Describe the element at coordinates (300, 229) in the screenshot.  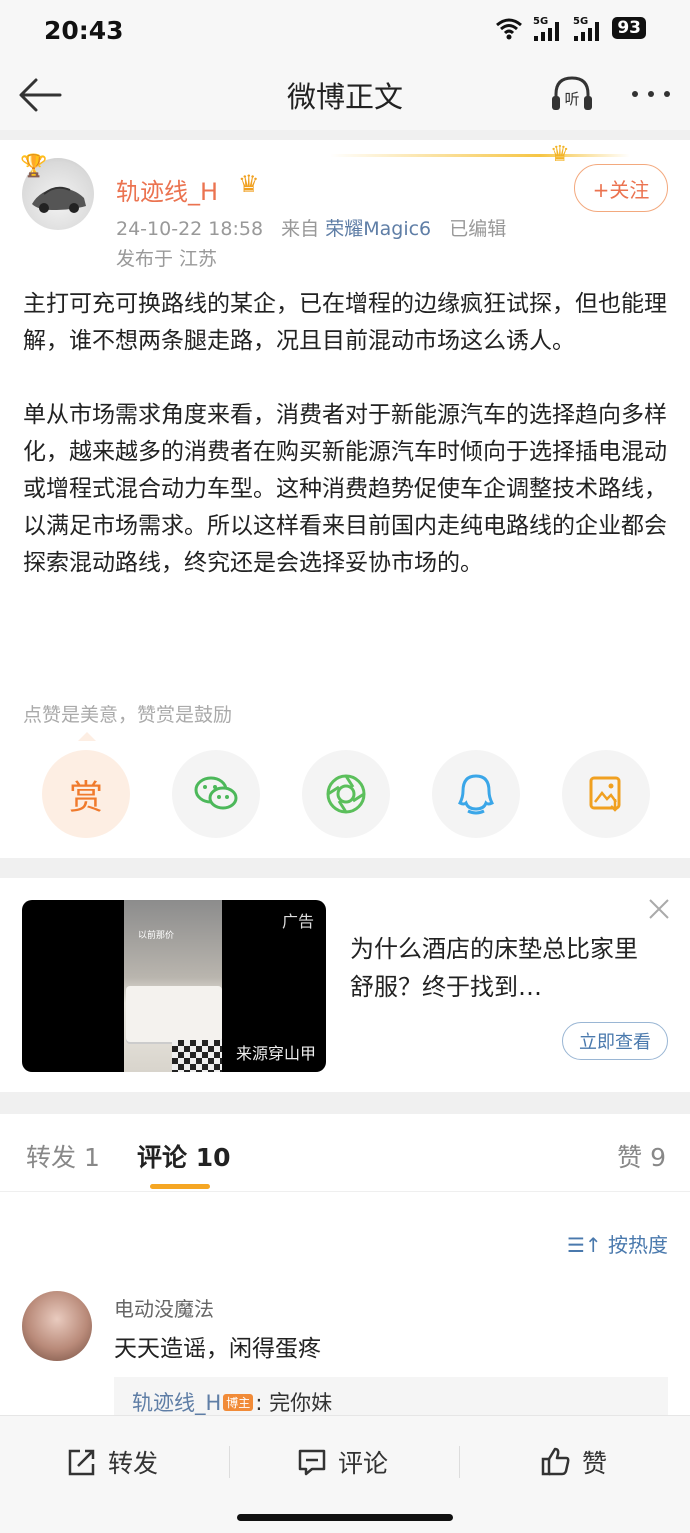
I see `post-source-prefix: 来自` at that location.